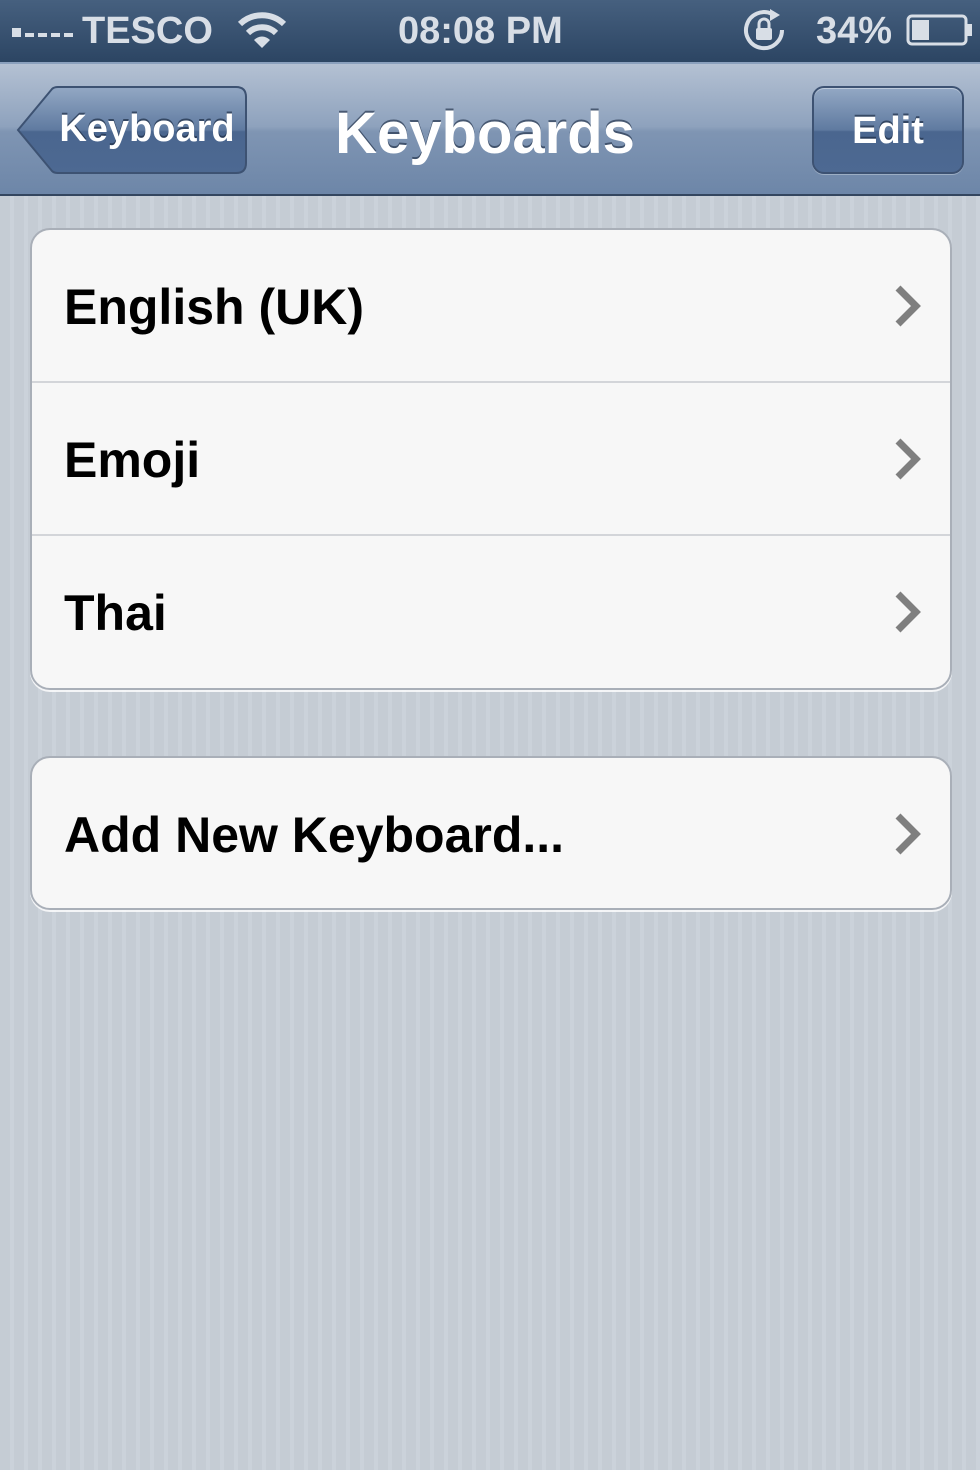 The image size is (980, 1470). Describe the element at coordinates (491, 612) in the screenshot. I see `list-item-keyboard: Thai` at that location.